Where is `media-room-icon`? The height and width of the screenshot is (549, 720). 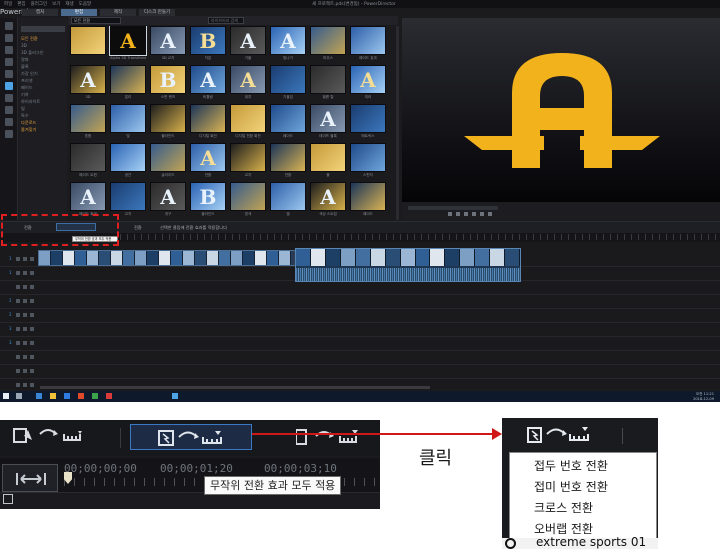
media-room-icon is located at coordinates (9, 26).